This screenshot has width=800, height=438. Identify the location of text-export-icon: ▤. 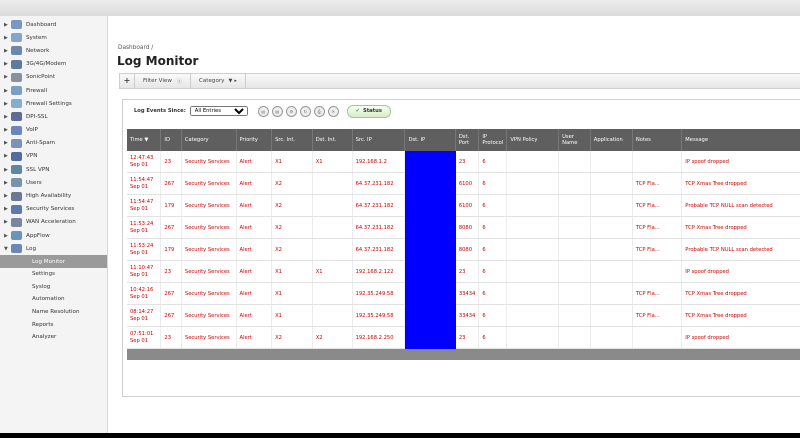
(277, 111).